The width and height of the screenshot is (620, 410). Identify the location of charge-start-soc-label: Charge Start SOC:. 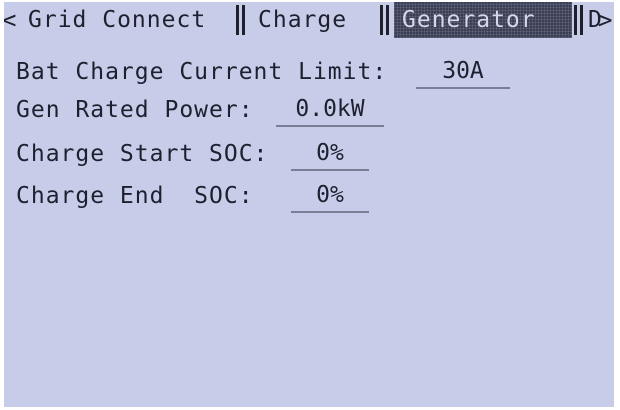
(142, 154).